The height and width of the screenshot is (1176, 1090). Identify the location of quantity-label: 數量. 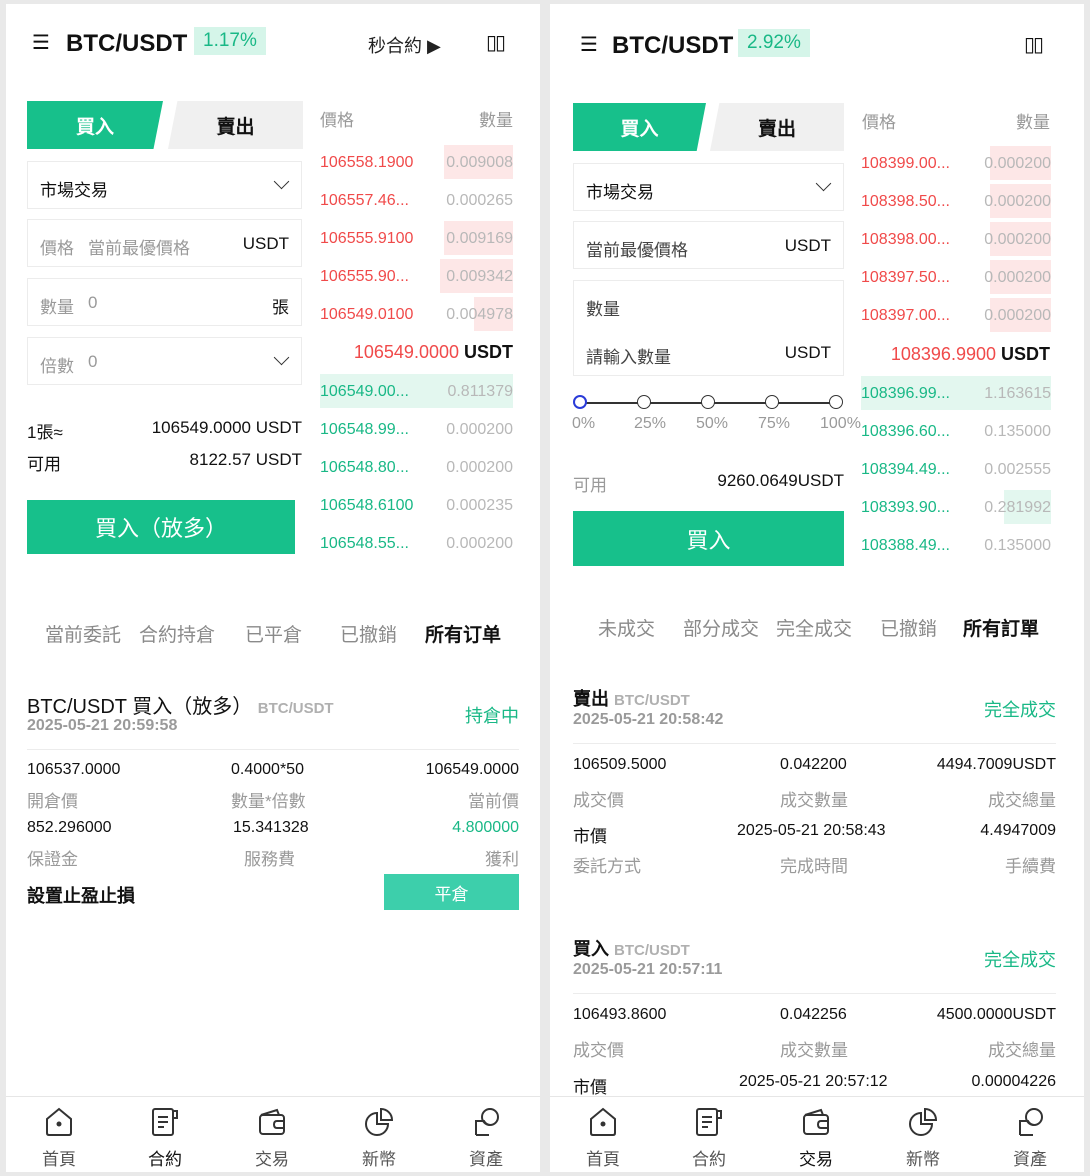
(603, 309).